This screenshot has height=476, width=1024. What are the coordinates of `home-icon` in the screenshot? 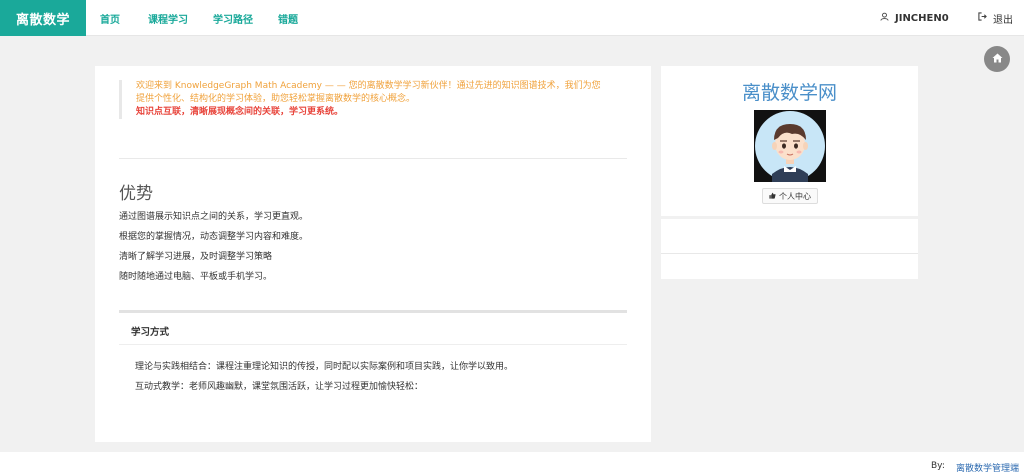 It's located at (997, 59).